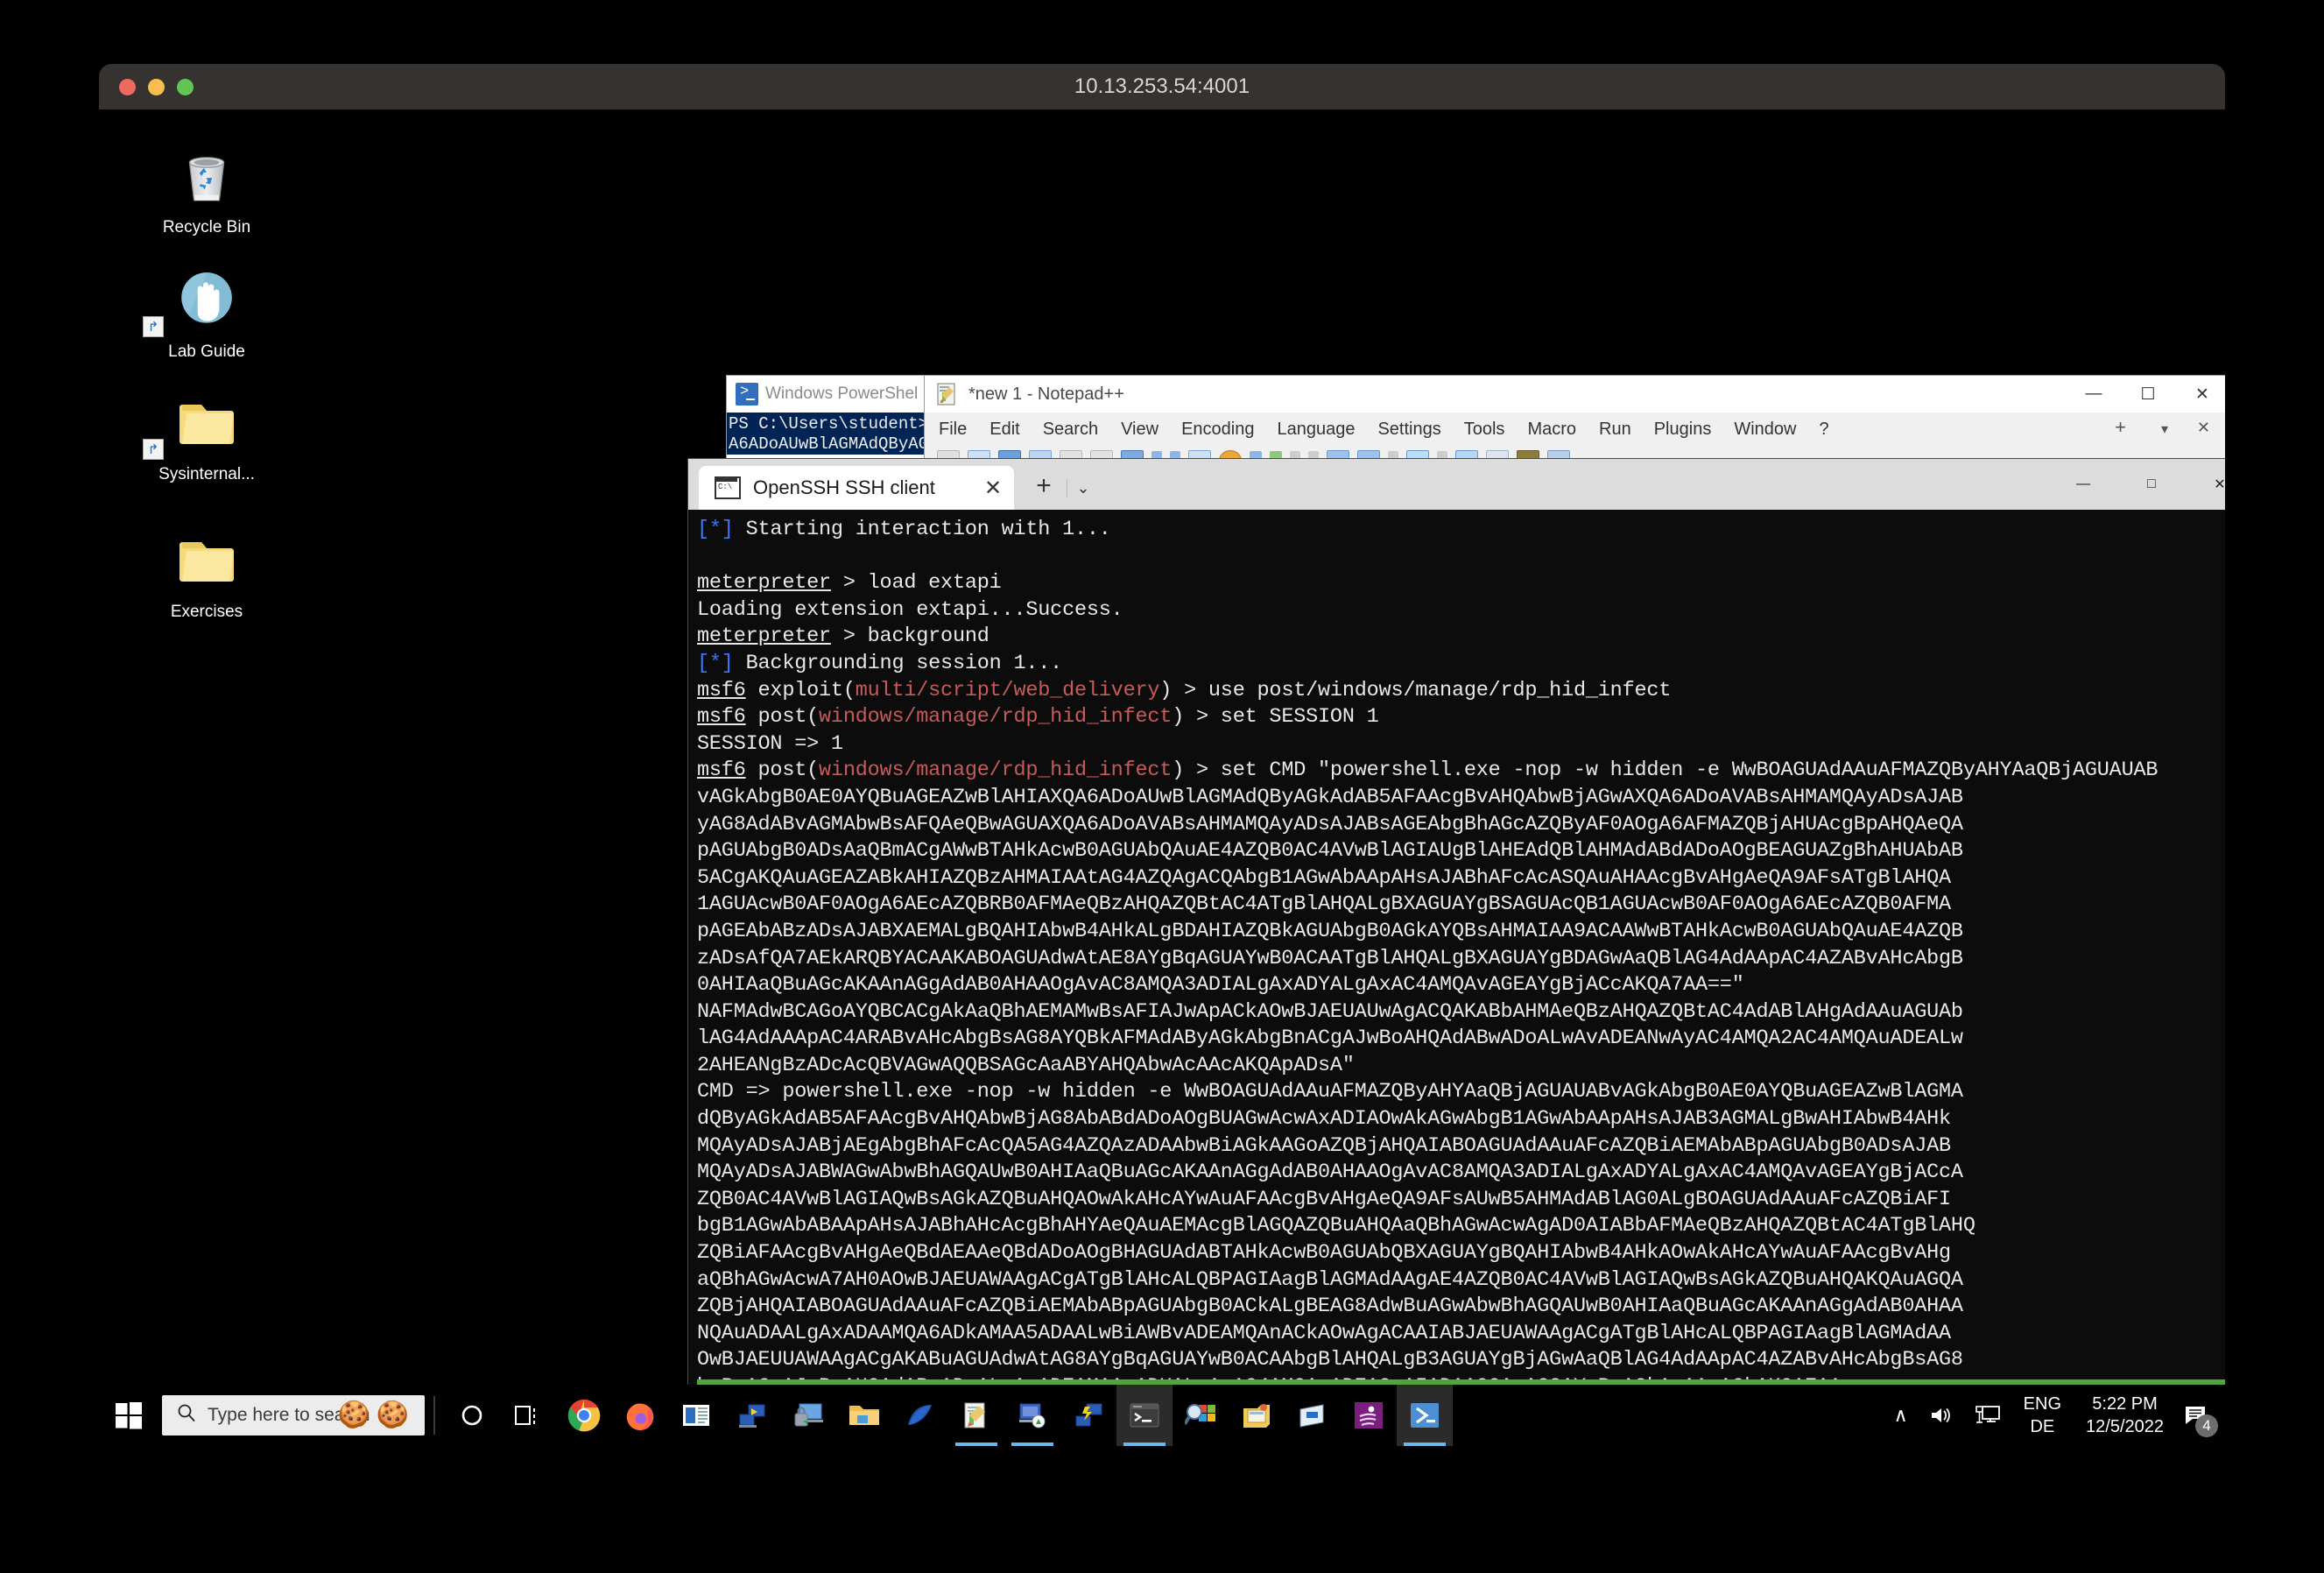  What do you see at coordinates (2125, 1404) in the screenshot?
I see `clock-time: 5:22 PM` at bounding box center [2125, 1404].